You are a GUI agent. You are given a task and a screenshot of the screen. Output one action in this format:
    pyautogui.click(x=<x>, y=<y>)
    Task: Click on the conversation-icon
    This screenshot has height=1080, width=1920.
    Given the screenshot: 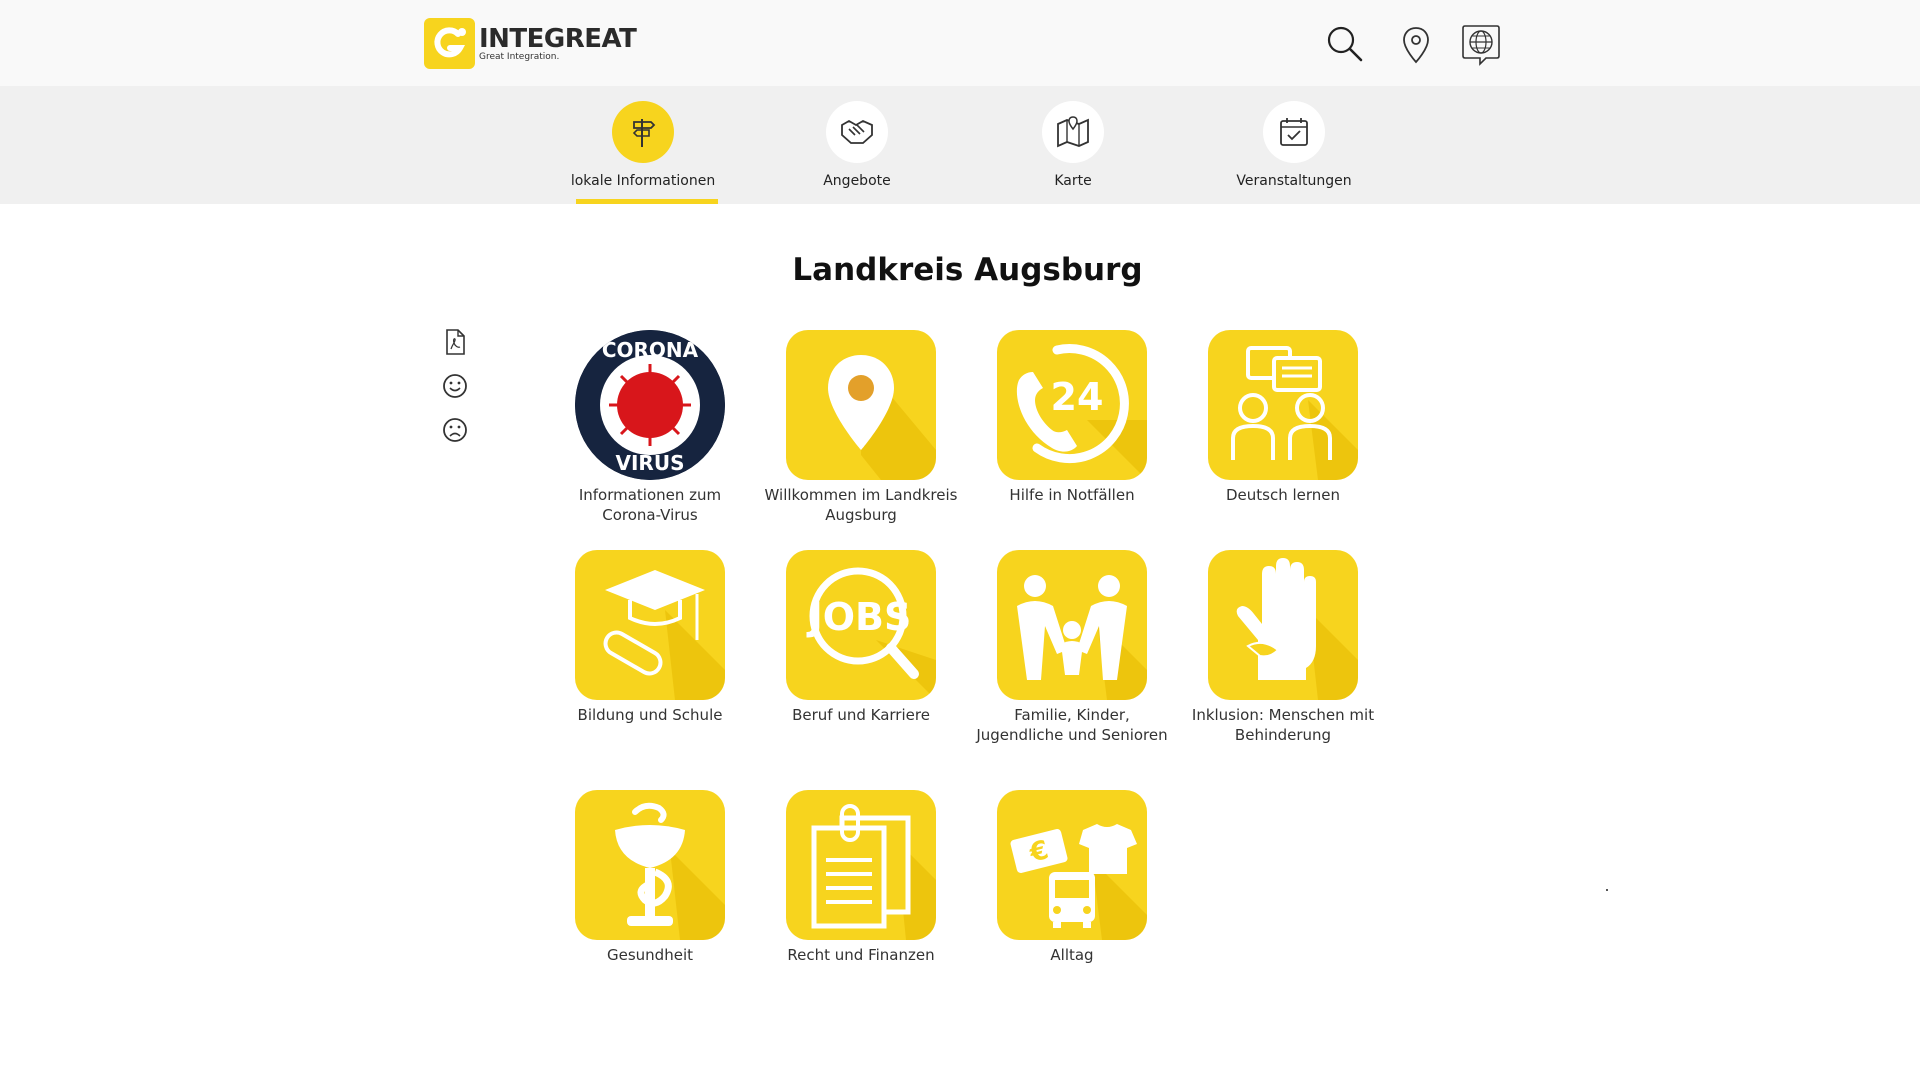 What is the action you would take?
    pyautogui.click(x=1283, y=405)
    